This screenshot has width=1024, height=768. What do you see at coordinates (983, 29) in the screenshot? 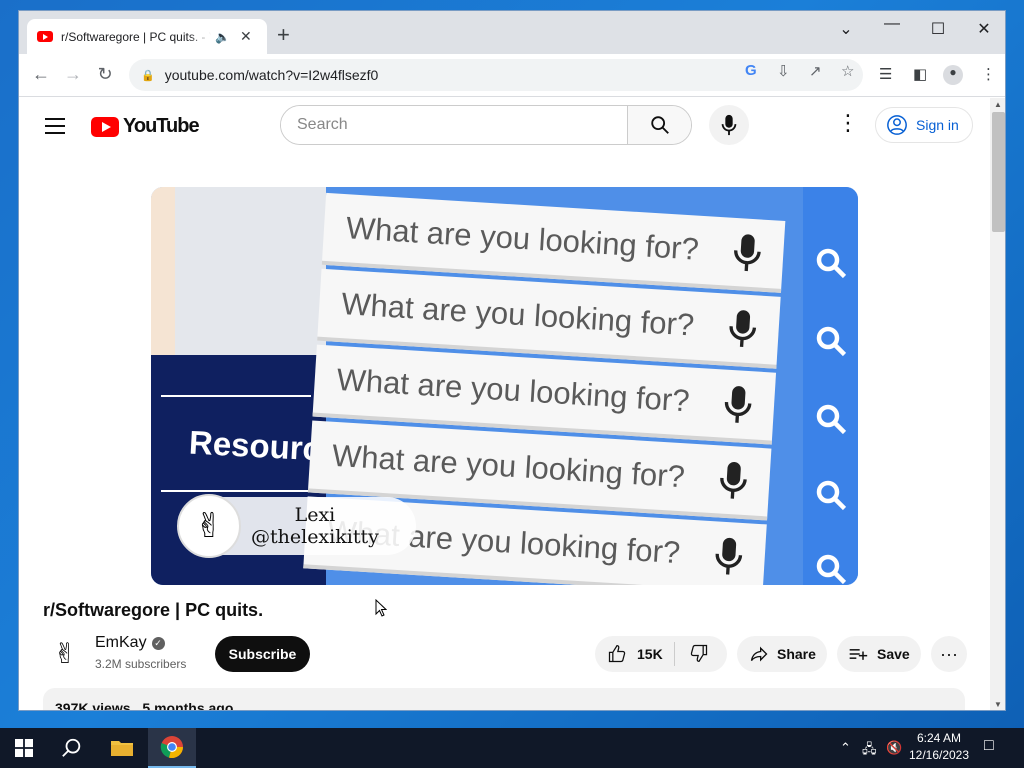
I see `close-window-button: ✕` at bounding box center [983, 29].